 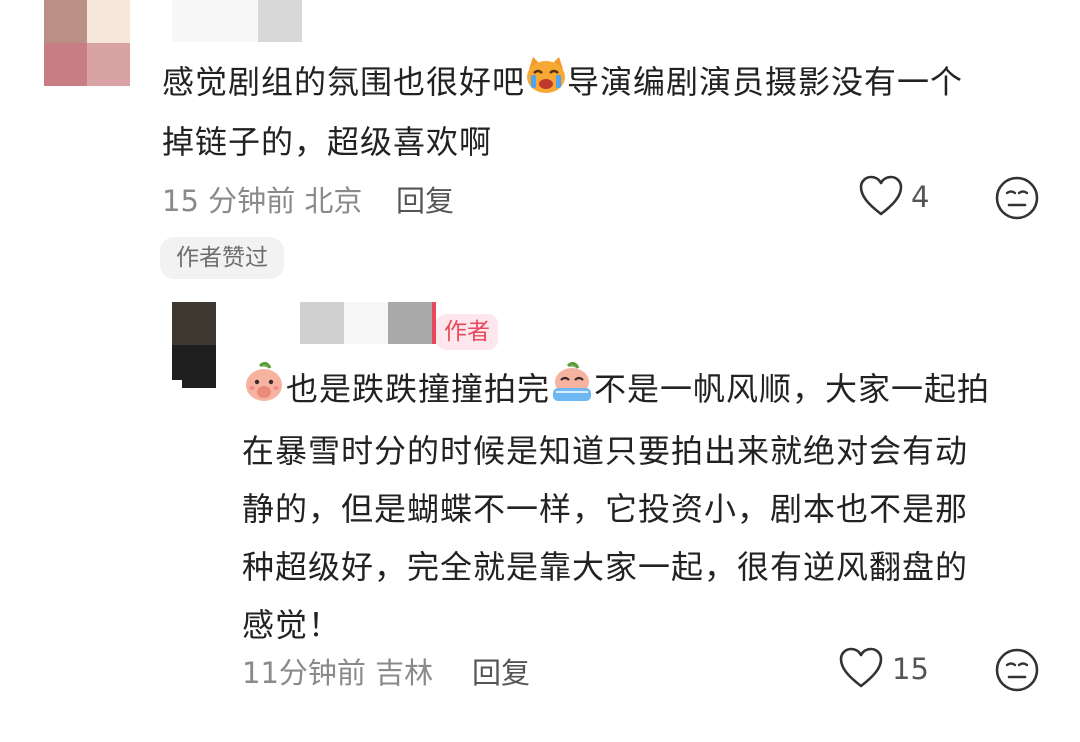 What do you see at coordinates (333, 201) in the screenshot?
I see `comment-location: 北京` at bounding box center [333, 201].